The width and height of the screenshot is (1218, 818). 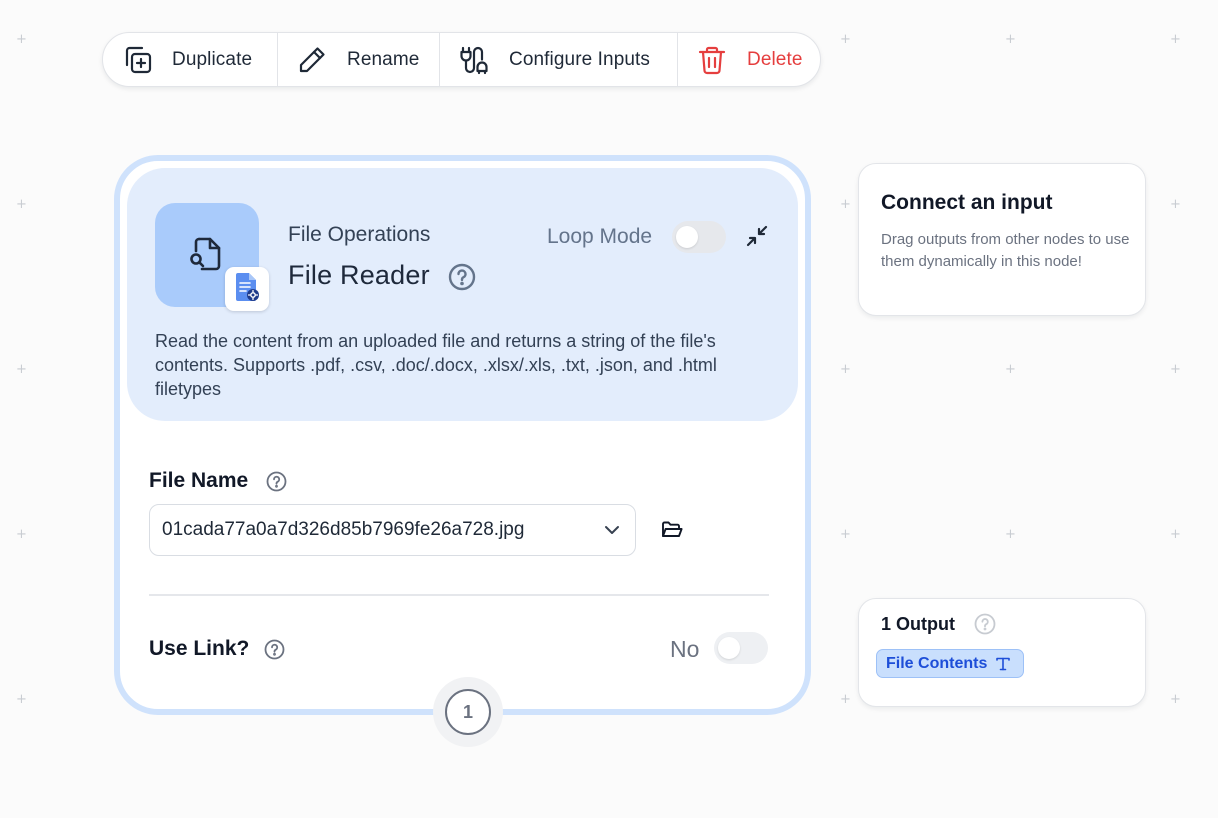 What do you see at coordinates (967, 202) in the screenshot?
I see `connect-input-title: Connect an input` at bounding box center [967, 202].